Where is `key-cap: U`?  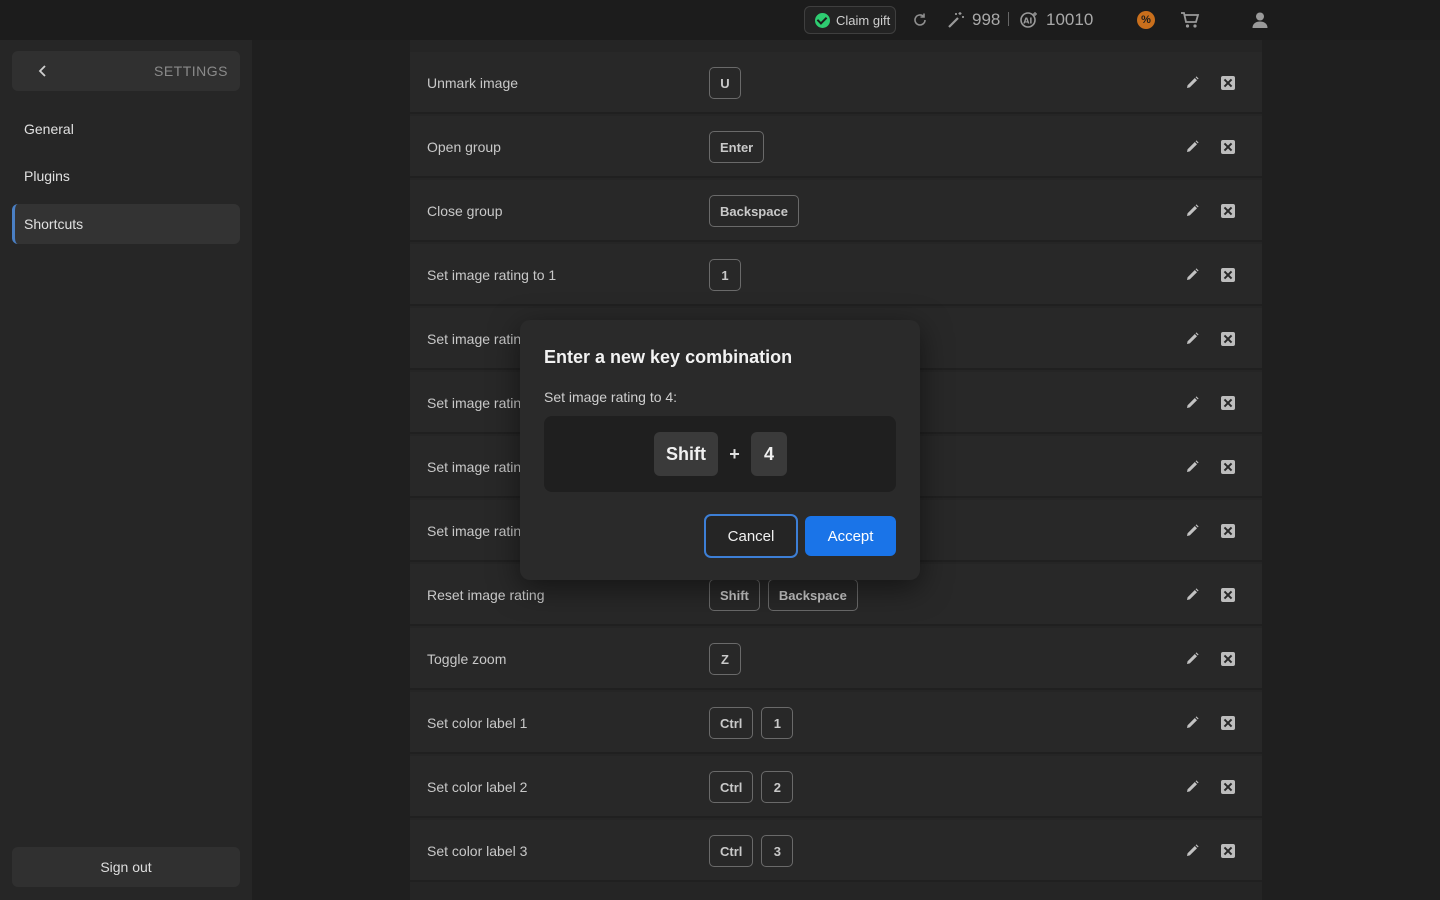 key-cap: U is located at coordinates (725, 83).